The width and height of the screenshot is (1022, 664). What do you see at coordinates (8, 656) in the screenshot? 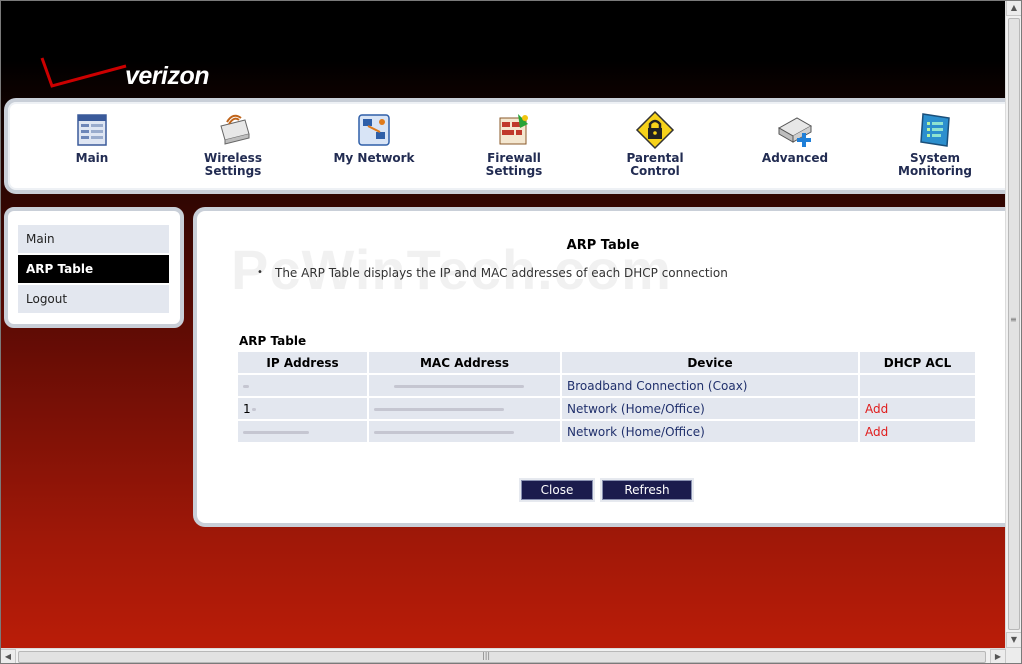
I see `scroll-left-icon: ◀` at bounding box center [8, 656].